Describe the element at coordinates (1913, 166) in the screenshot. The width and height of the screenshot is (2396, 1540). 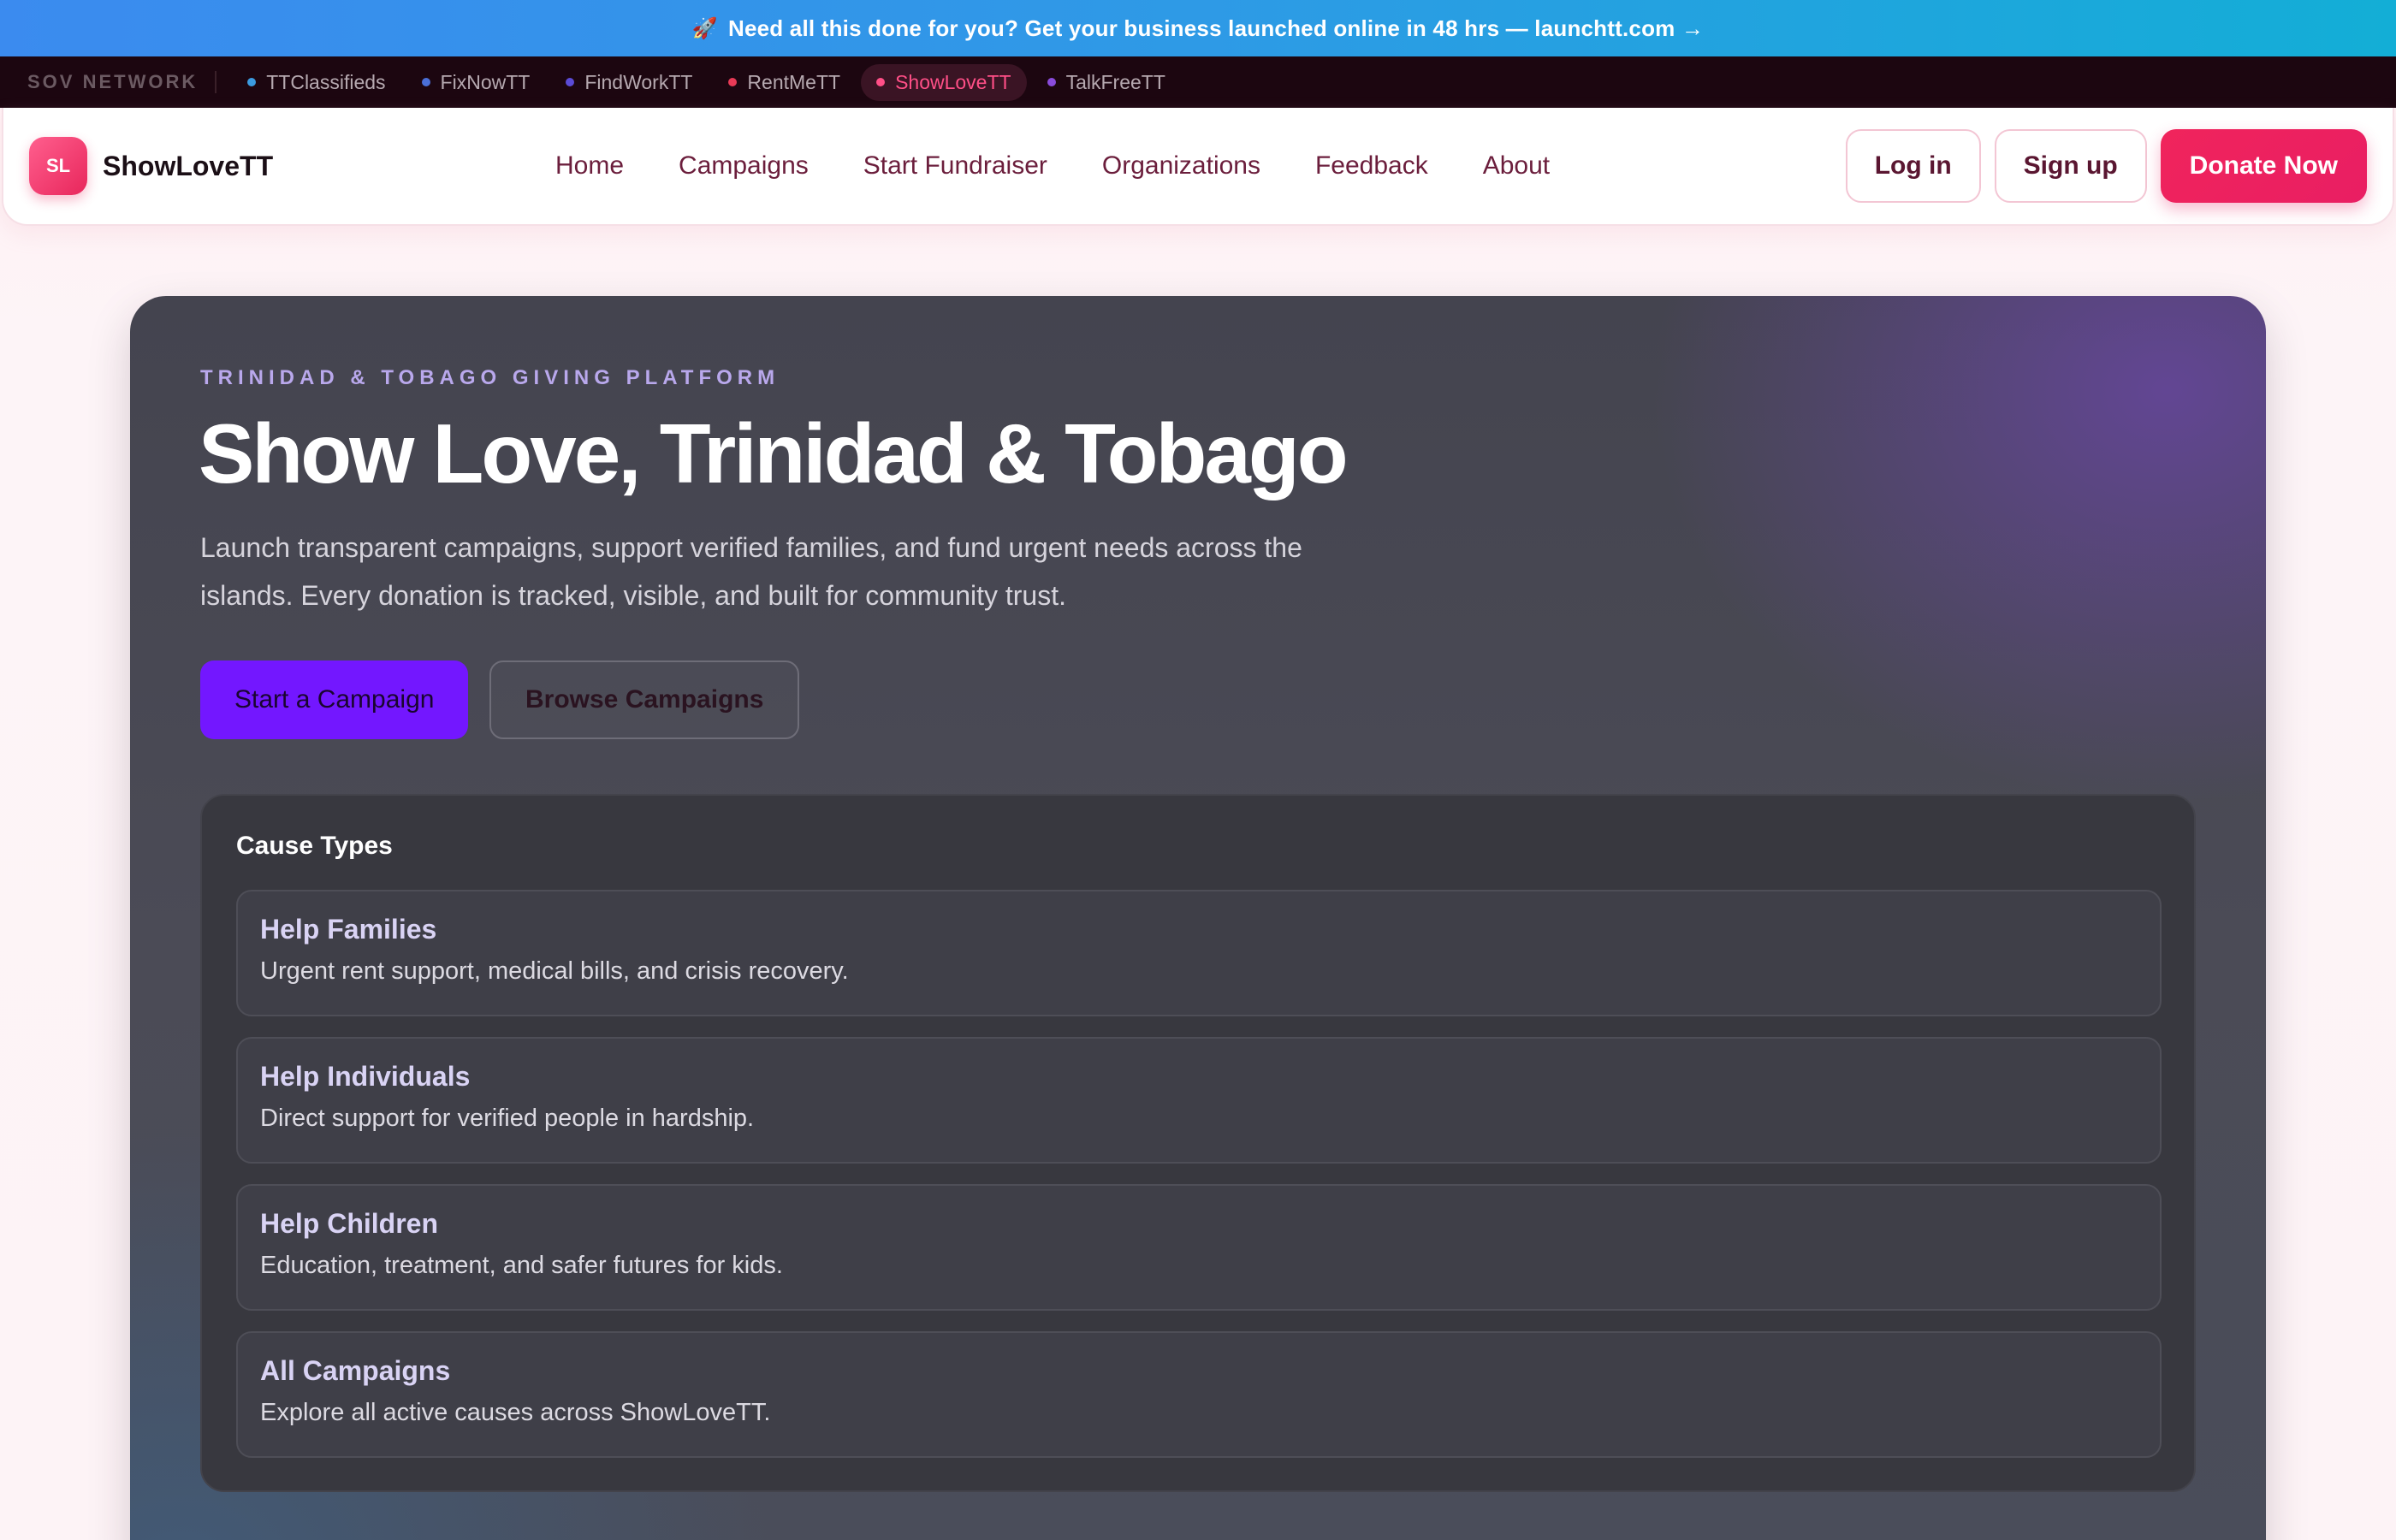
I see `login-button: Log in` at that location.